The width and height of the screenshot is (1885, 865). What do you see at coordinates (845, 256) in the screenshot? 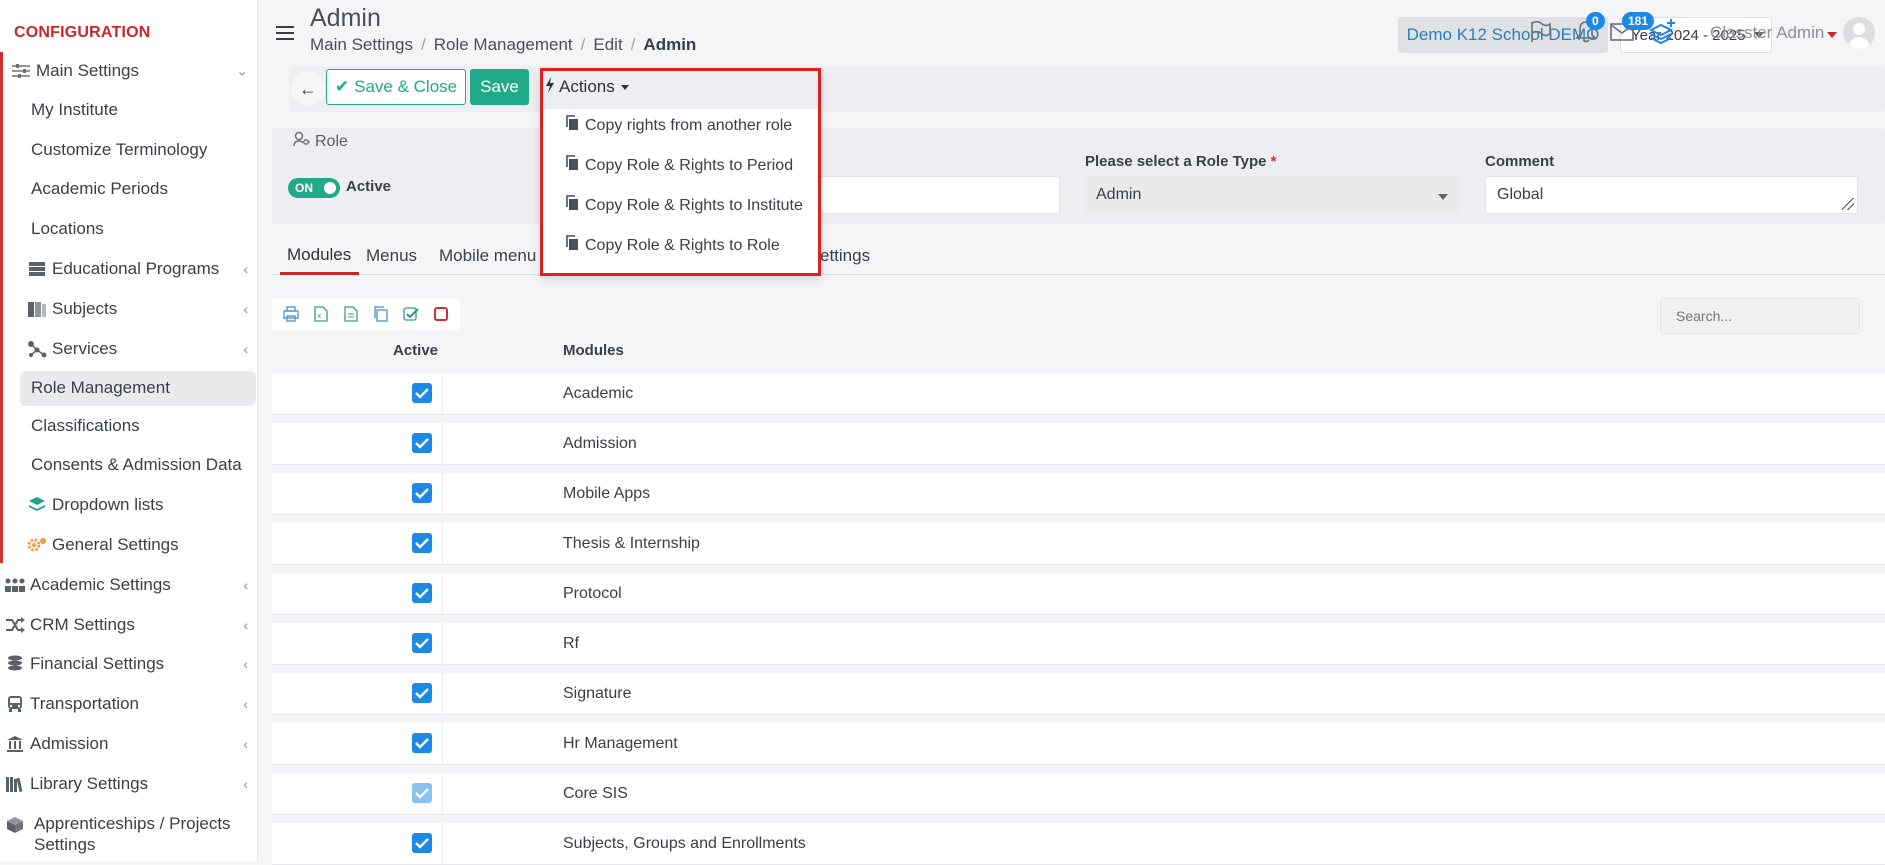
I see `tab-settings: ettings` at bounding box center [845, 256].